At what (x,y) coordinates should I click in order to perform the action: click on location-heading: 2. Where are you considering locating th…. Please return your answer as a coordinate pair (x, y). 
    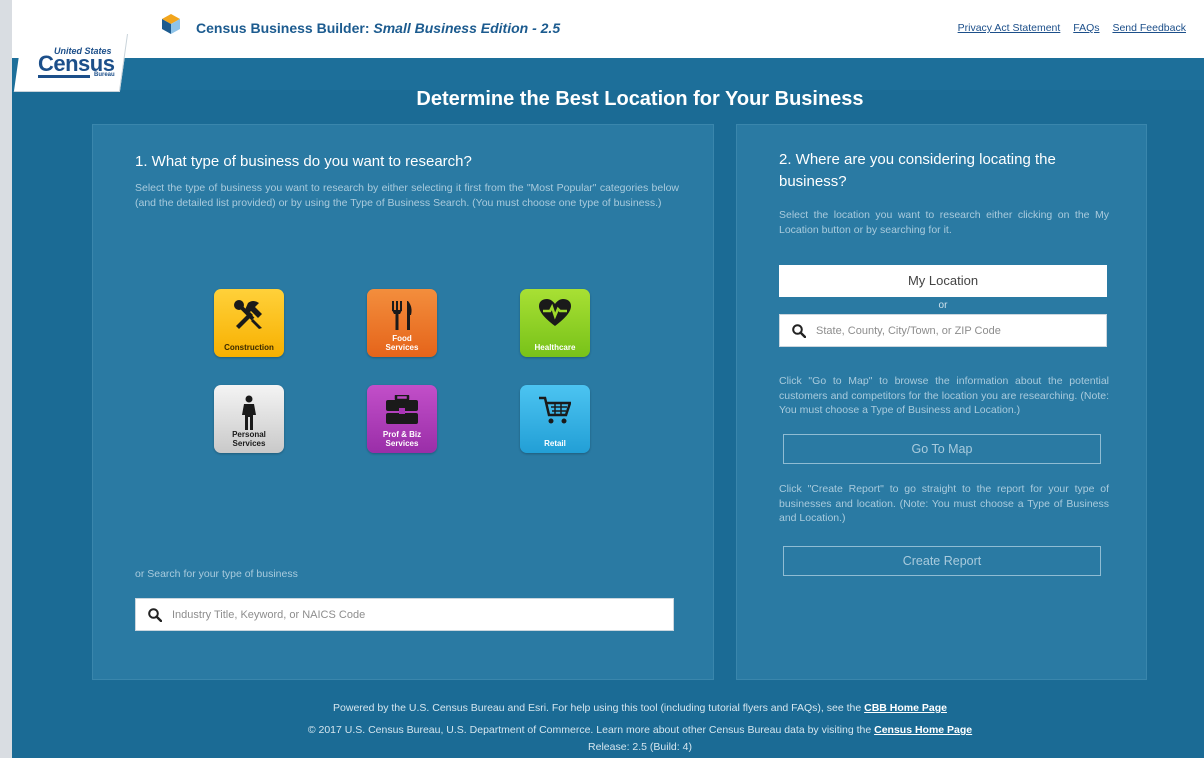
    Looking at the image, I should click on (917, 170).